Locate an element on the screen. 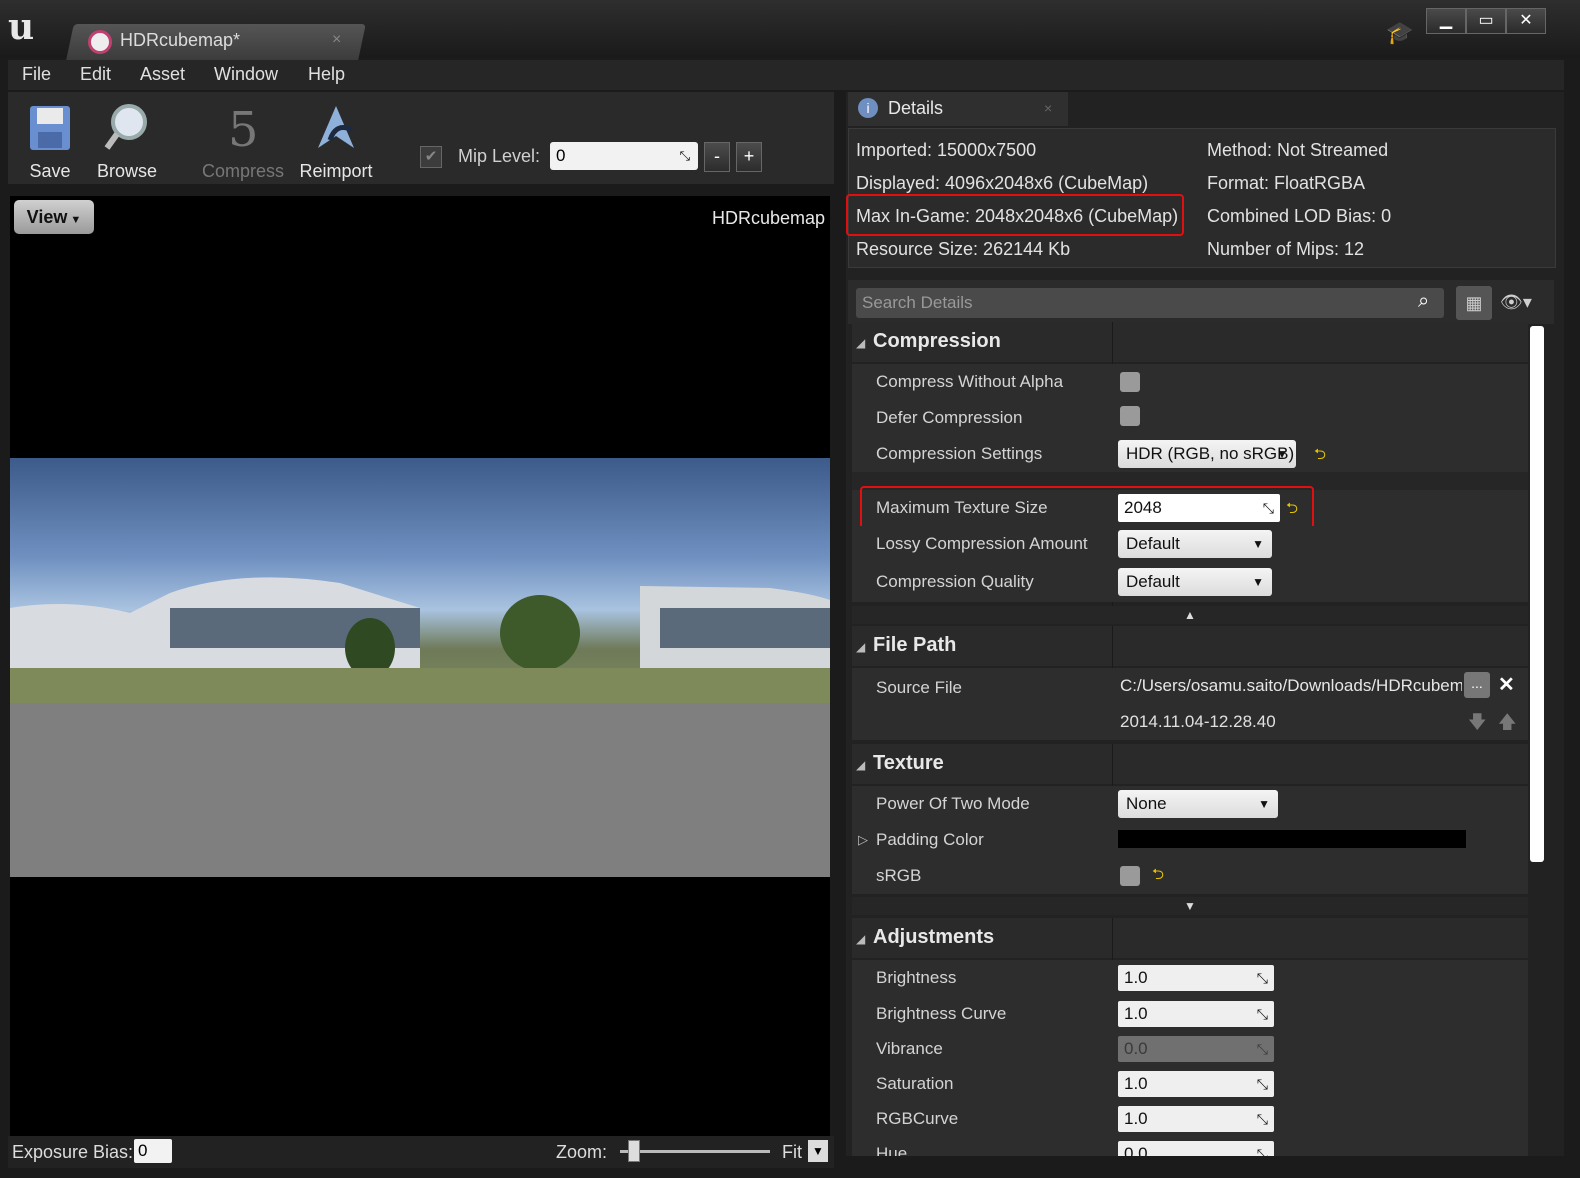 This screenshot has width=1580, height=1178. compress-without-alpha-checkbox is located at coordinates (1130, 382).